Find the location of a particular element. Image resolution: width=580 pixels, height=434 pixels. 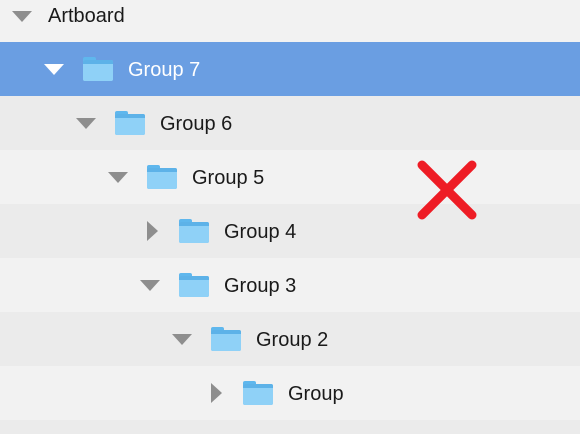

tree-row-group-4: Group 4 is located at coordinates (290, 231).